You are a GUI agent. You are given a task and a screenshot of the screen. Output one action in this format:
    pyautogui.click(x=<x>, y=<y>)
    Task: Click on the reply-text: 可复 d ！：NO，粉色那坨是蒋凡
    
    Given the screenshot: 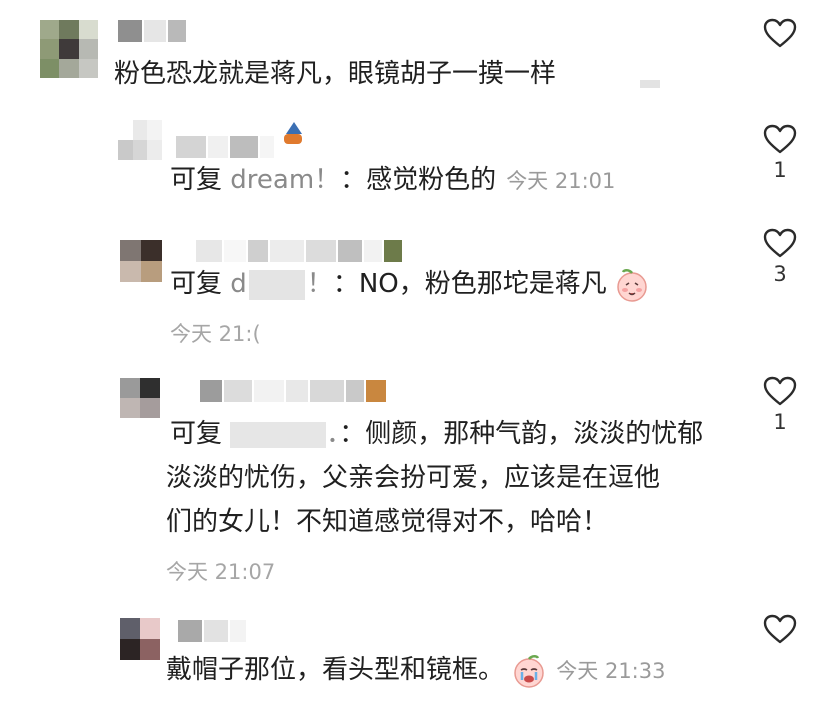 What is the action you would take?
    pyautogui.click(x=409, y=284)
    